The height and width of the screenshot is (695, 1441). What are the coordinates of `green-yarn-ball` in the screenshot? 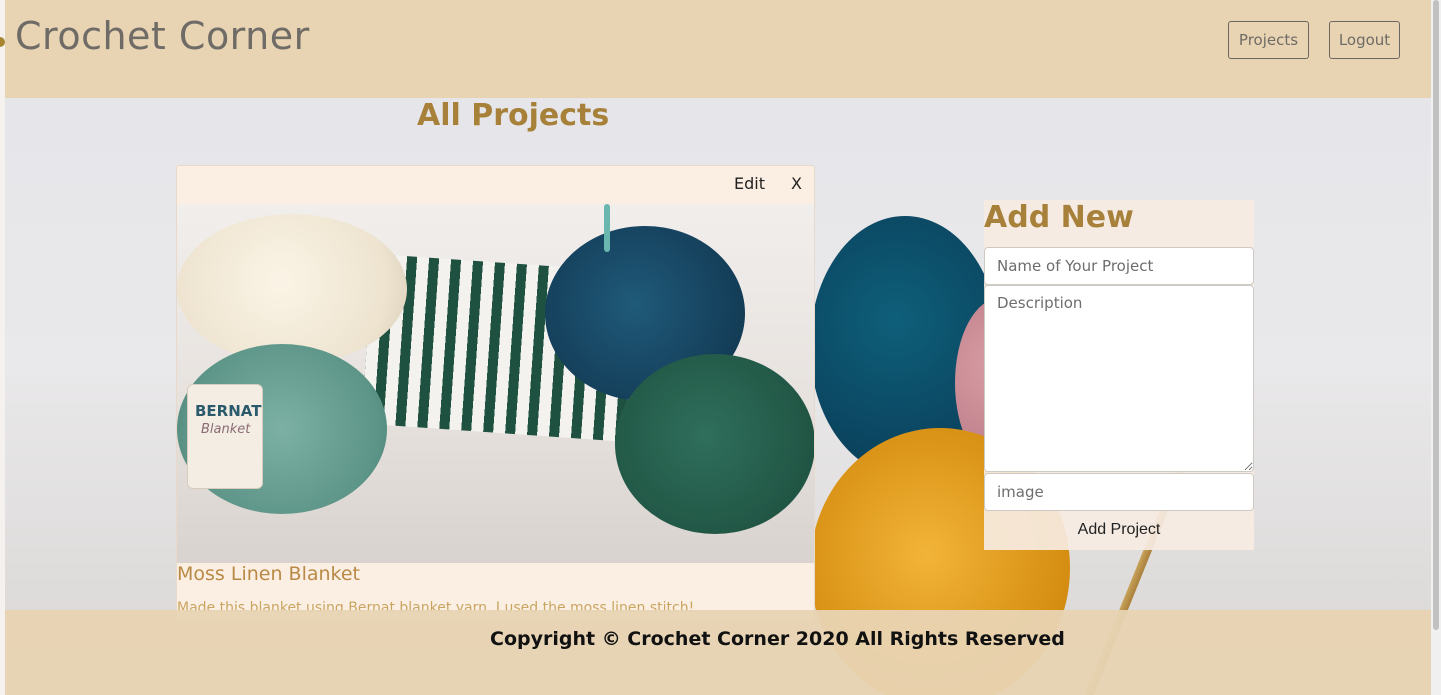 It's located at (714, 444).